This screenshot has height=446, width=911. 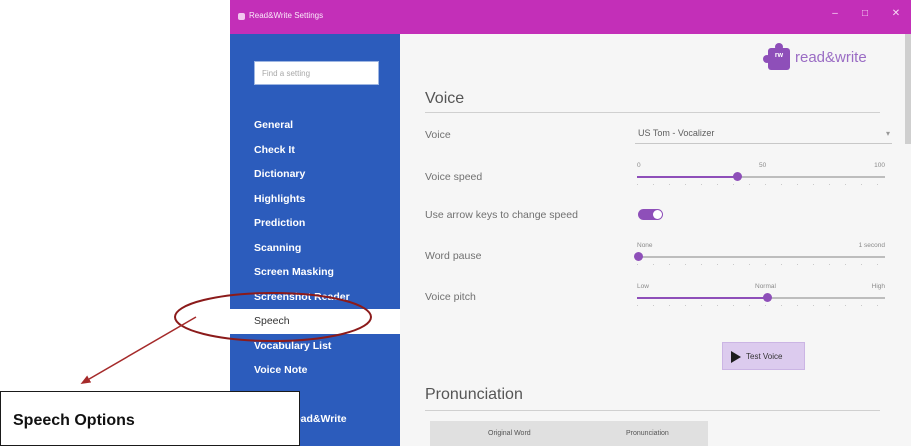 I want to click on settings-search-input, so click(x=316, y=73).